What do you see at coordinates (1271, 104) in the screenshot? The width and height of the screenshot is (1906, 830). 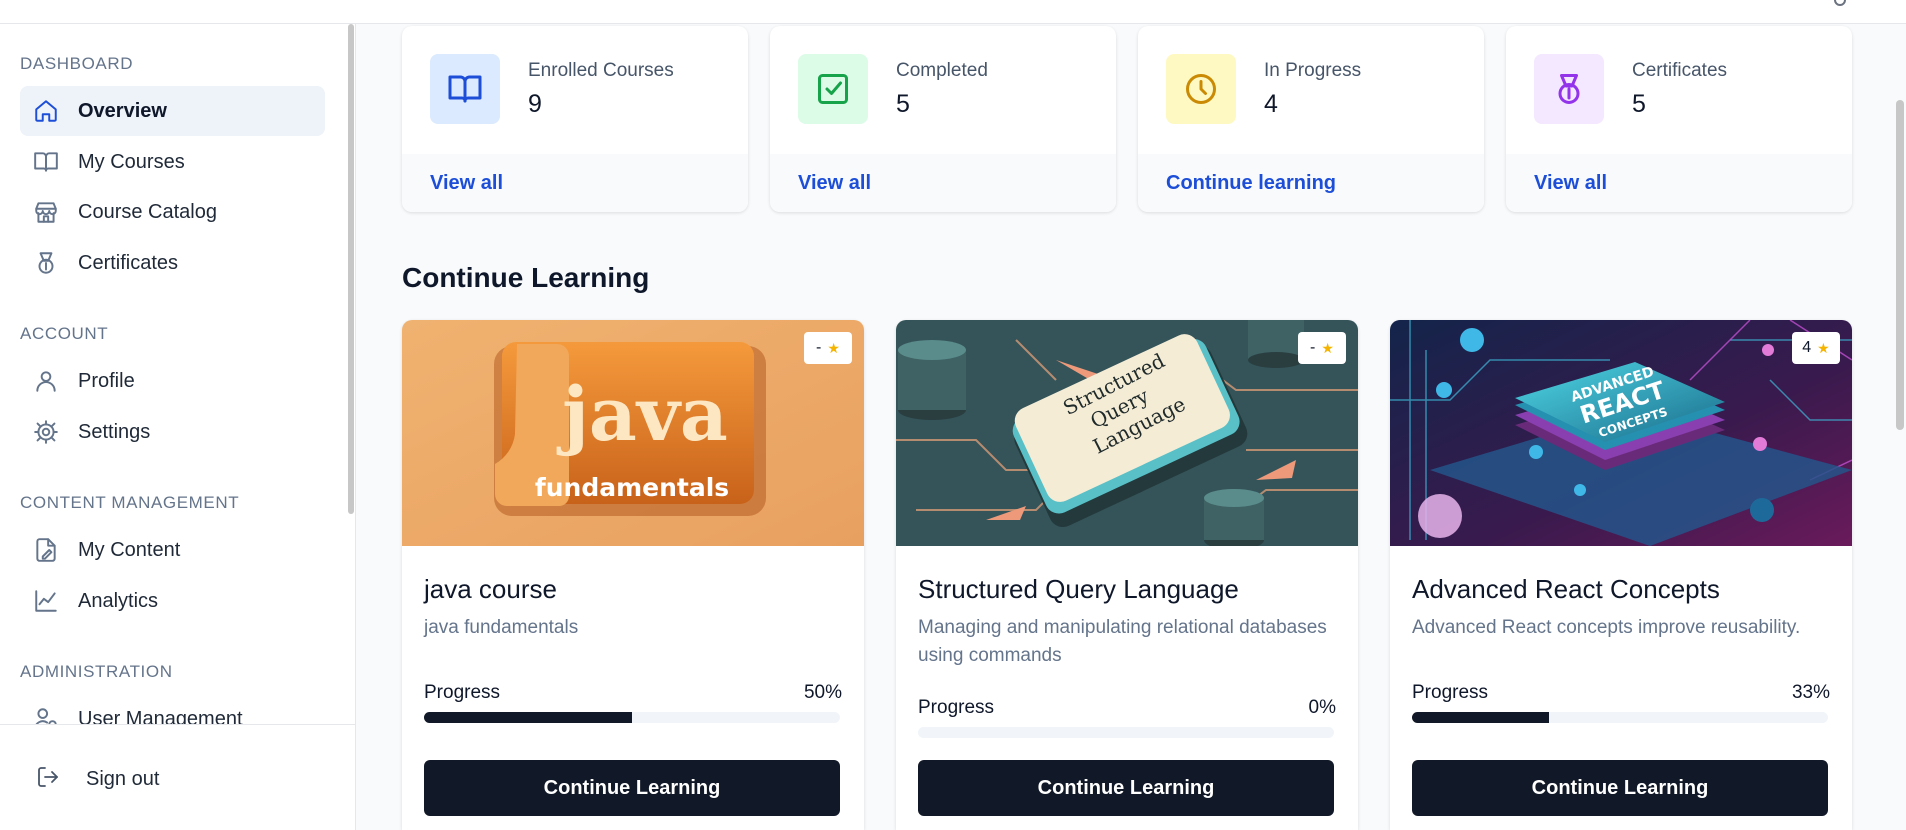 I see `stat-value: 4` at bounding box center [1271, 104].